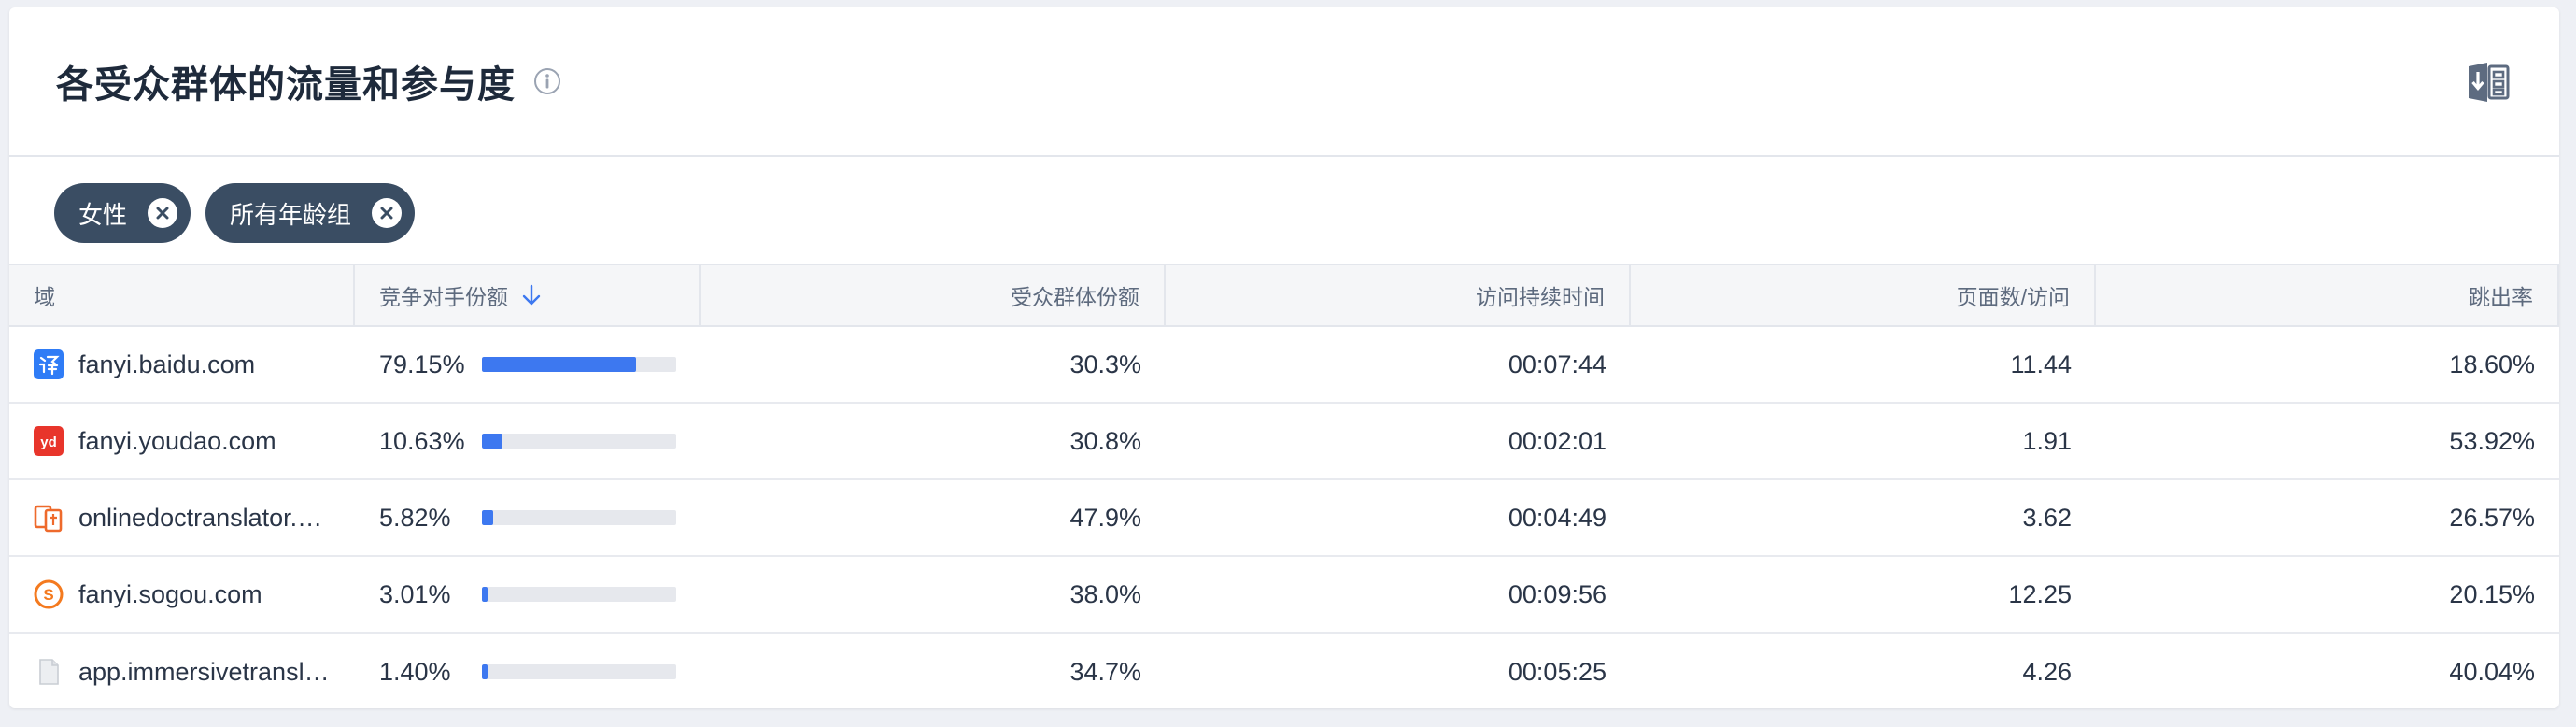 The image size is (2576, 727). I want to click on domain-cell: yd fanyi.youdao.com, so click(182, 441).